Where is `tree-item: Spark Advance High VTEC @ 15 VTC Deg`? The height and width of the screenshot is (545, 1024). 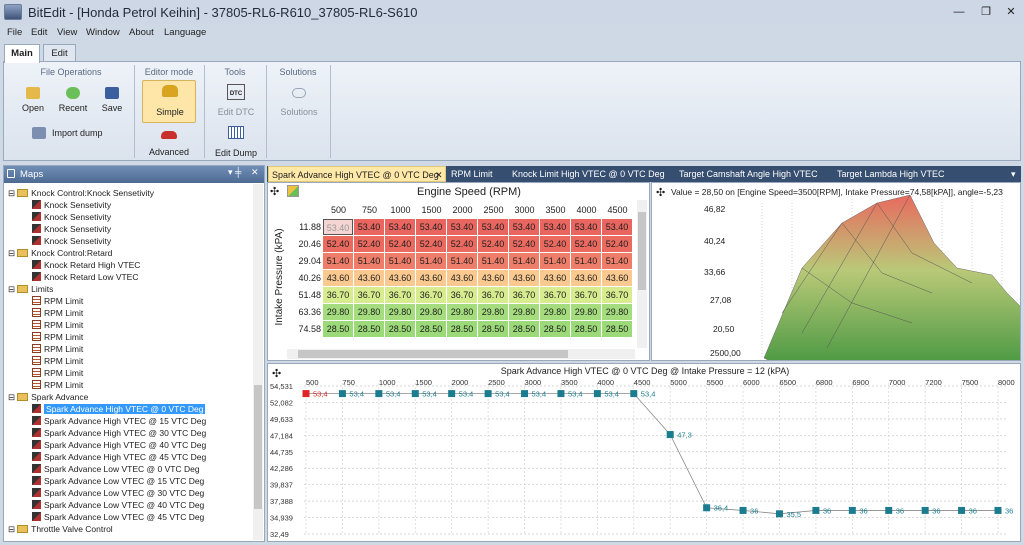 tree-item: Spark Advance High VTEC @ 15 VTC Deg is located at coordinates (119, 421).